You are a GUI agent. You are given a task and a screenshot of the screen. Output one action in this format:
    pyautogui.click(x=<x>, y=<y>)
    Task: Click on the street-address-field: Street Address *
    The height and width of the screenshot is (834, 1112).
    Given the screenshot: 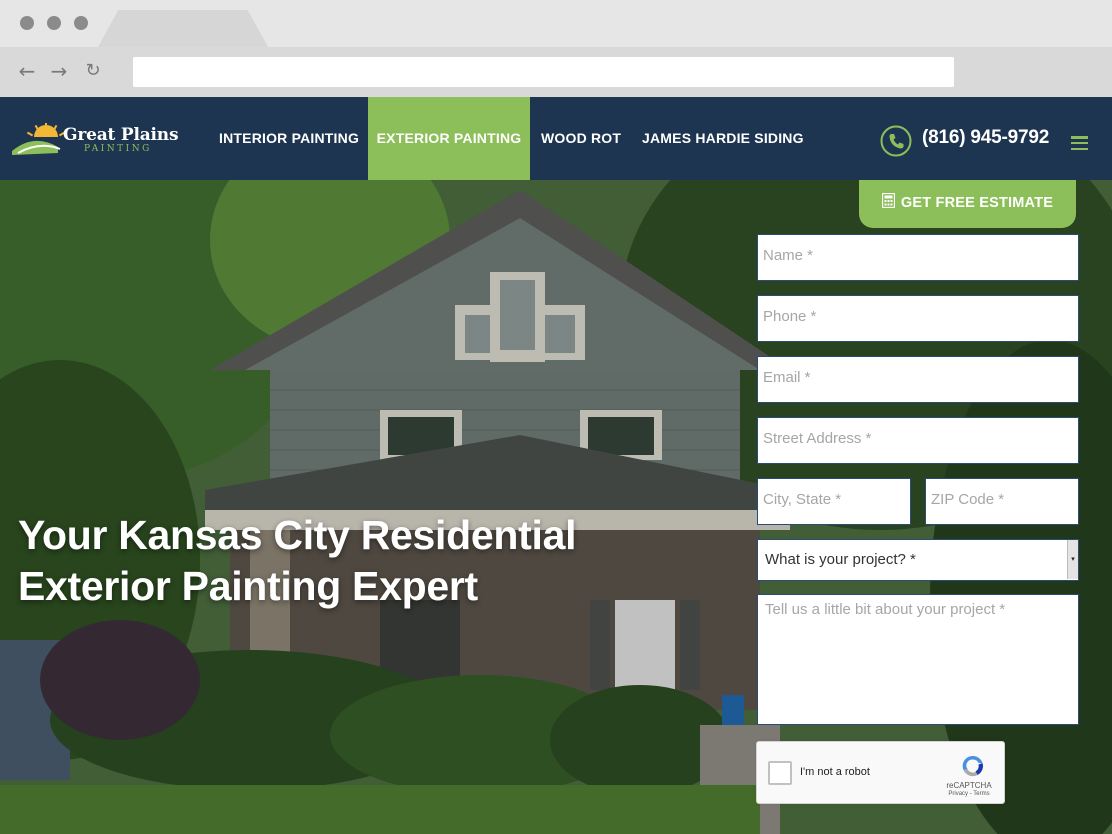 What is the action you would take?
    pyautogui.click(x=918, y=440)
    